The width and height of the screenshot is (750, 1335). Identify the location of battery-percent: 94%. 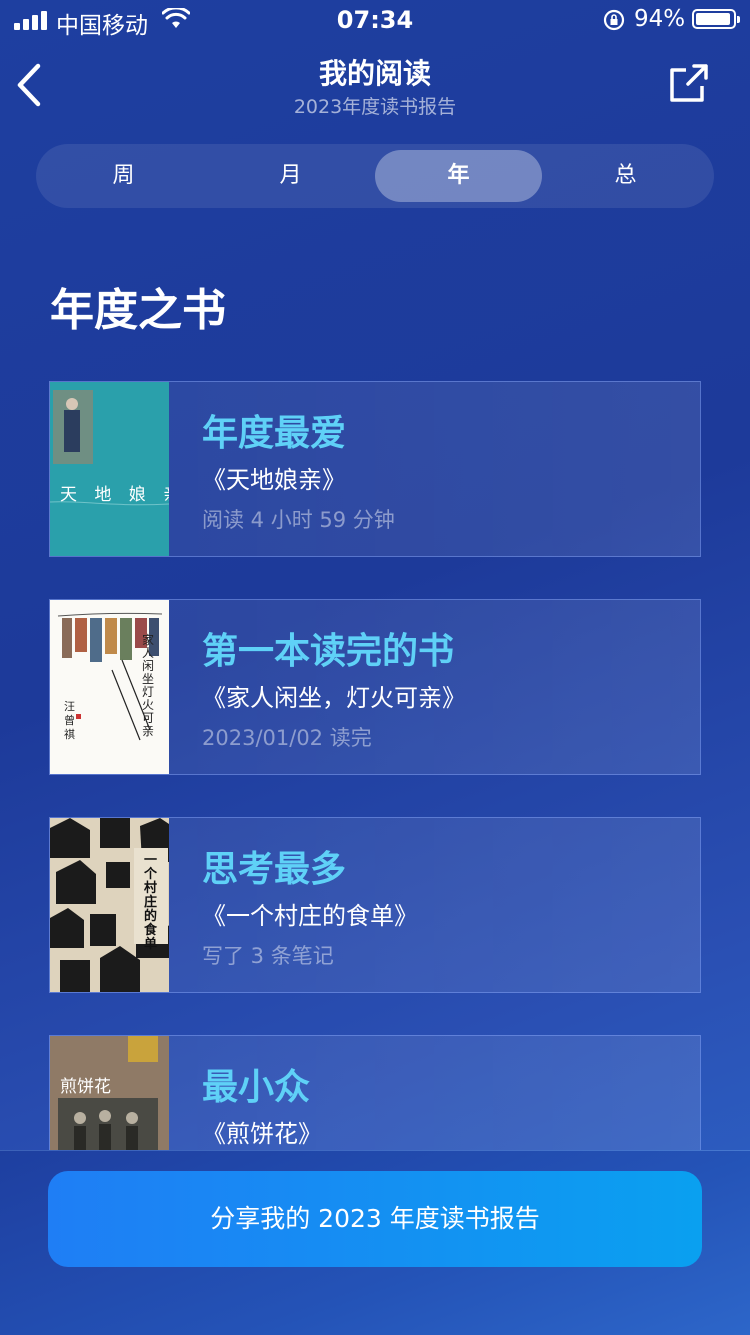
(660, 19).